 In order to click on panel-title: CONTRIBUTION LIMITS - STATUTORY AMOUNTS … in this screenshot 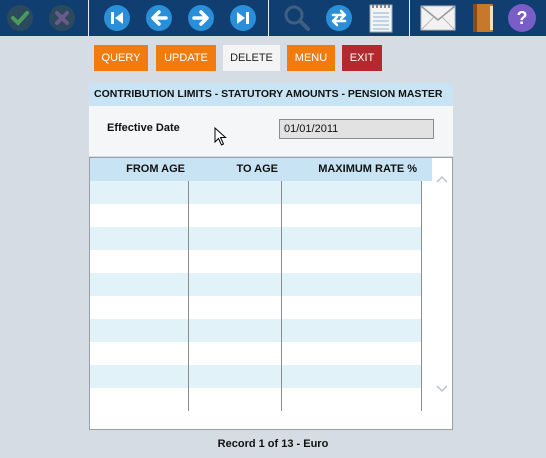, I will do `click(271, 94)`.